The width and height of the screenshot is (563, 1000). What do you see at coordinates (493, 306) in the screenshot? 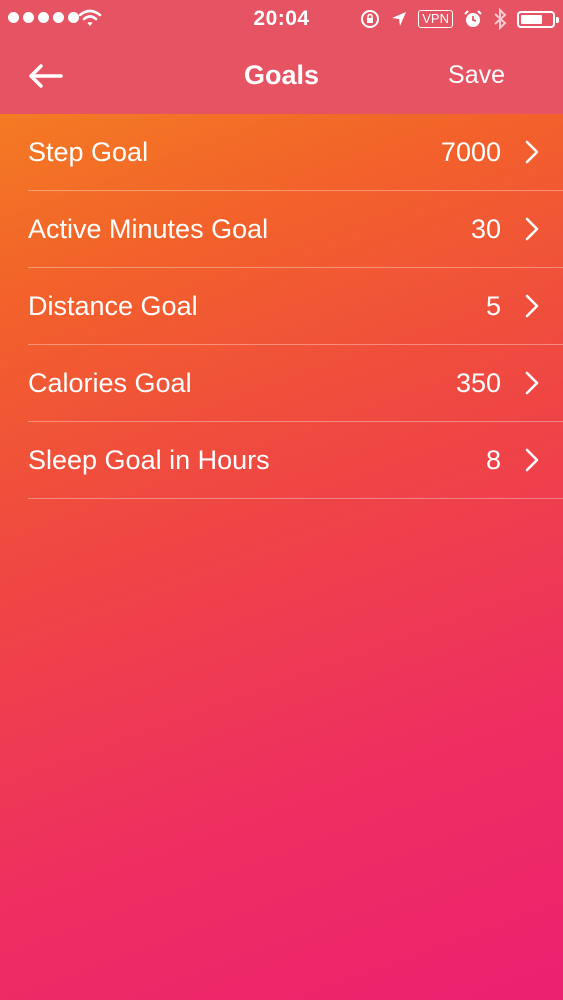
I see `goal-value: 5` at bounding box center [493, 306].